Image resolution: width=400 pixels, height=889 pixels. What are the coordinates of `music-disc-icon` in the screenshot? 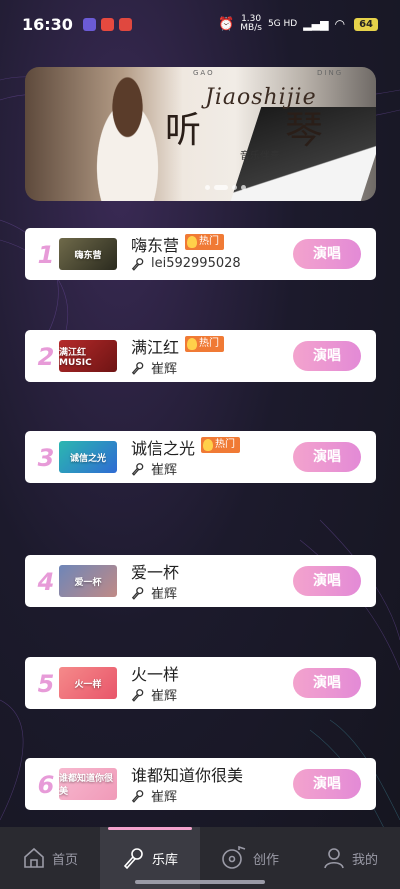 It's located at (234, 857).